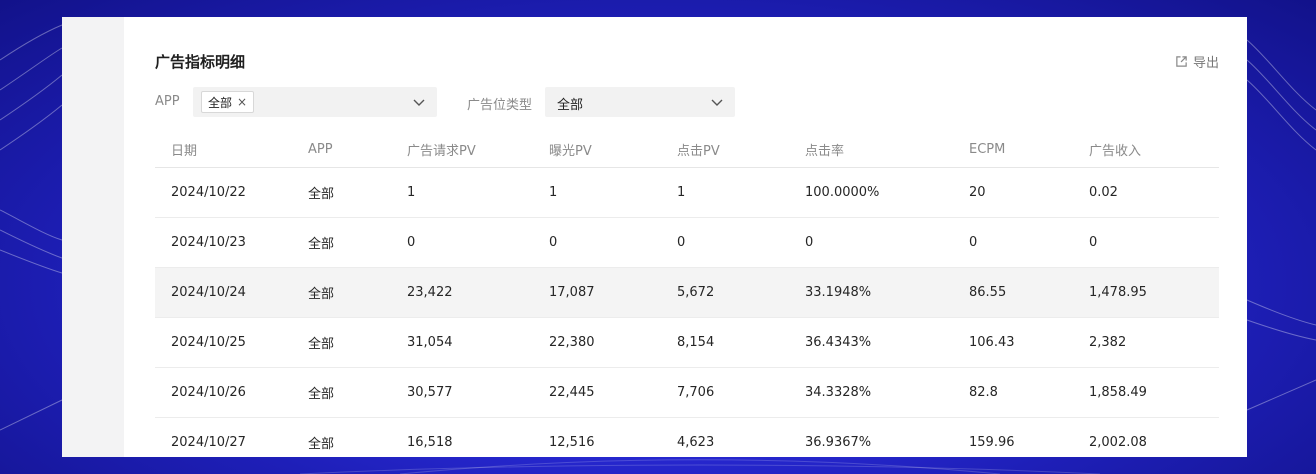 The width and height of the screenshot is (1316, 474). Describe the element at coordinates (242, 102) in the screenshot. I see `tag-close-icon: ×` at that location.